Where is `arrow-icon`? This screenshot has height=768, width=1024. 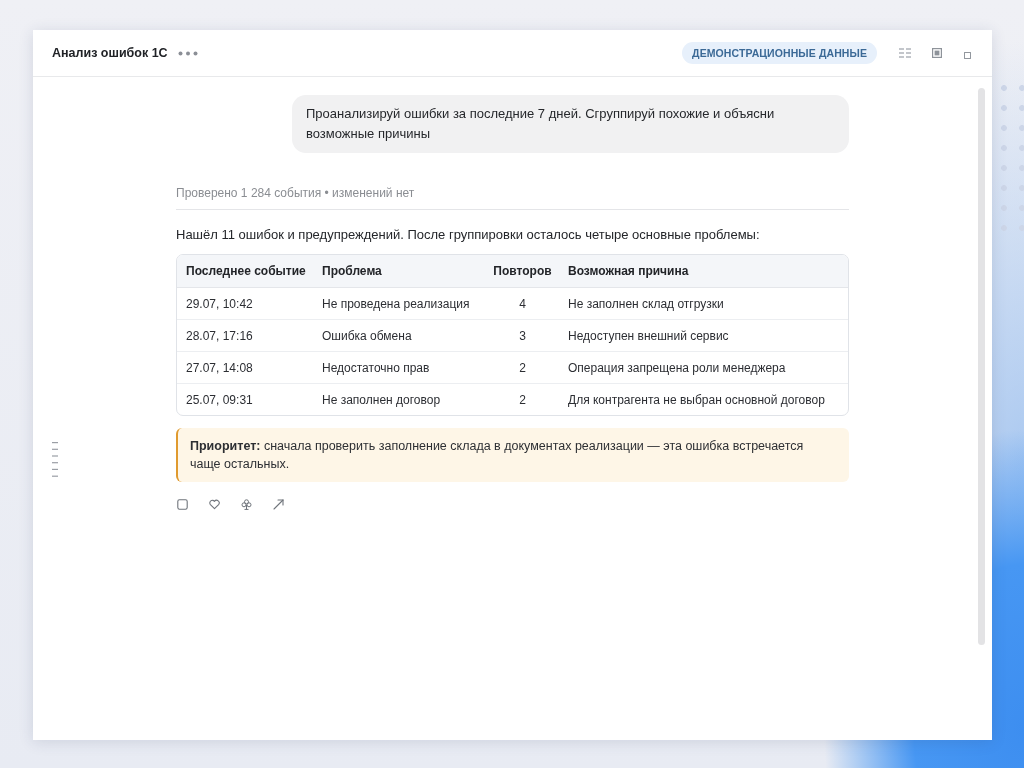
arrow-icon is located at coordinates (278, 504).